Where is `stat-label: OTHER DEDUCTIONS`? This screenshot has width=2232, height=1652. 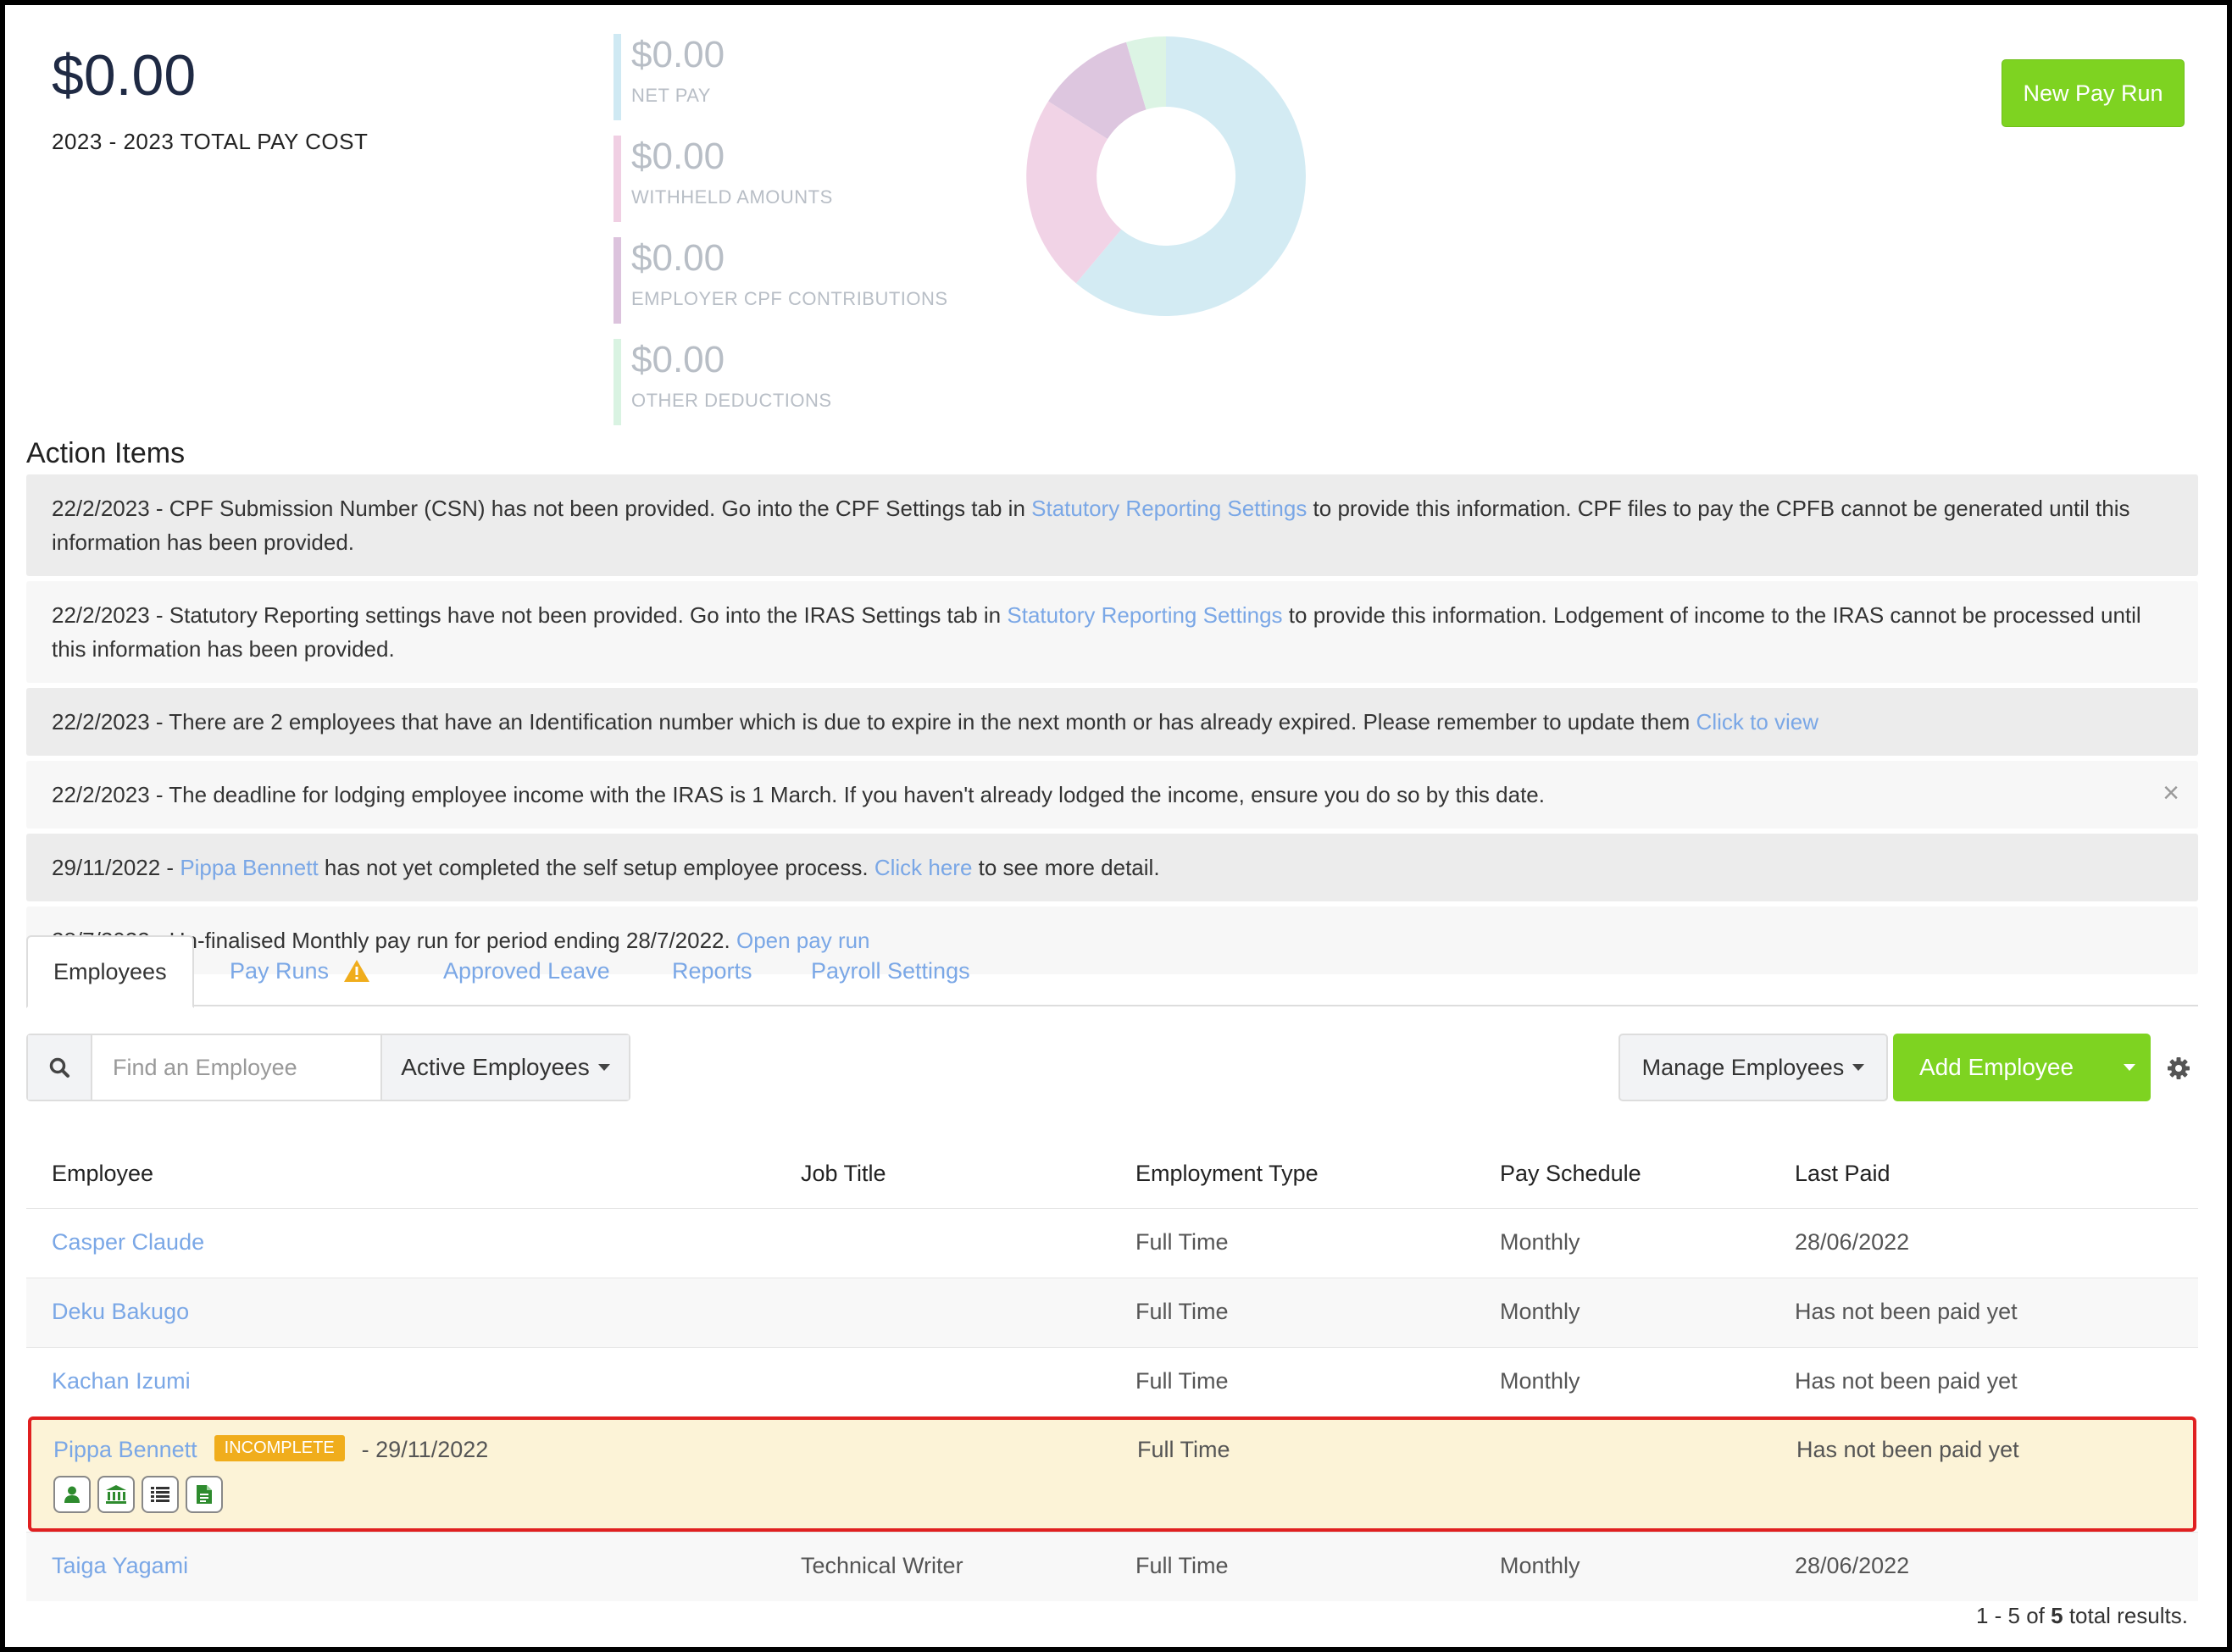 stat-label: OTHER DEDUCTIONS is located at coordinates (731, 401).